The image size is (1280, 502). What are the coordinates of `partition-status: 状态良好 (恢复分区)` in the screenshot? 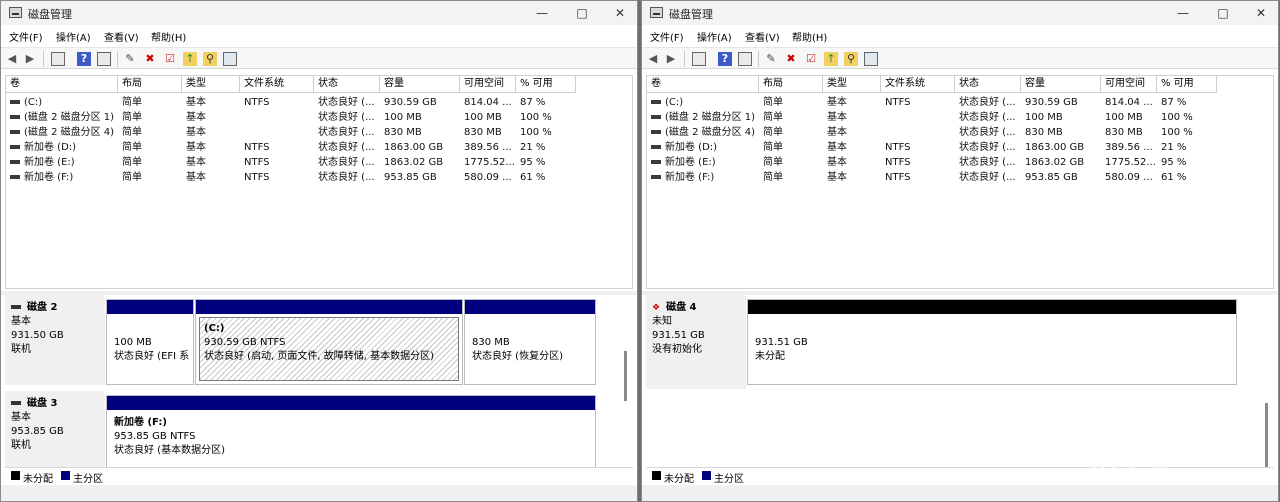 It's located at (517, 356).